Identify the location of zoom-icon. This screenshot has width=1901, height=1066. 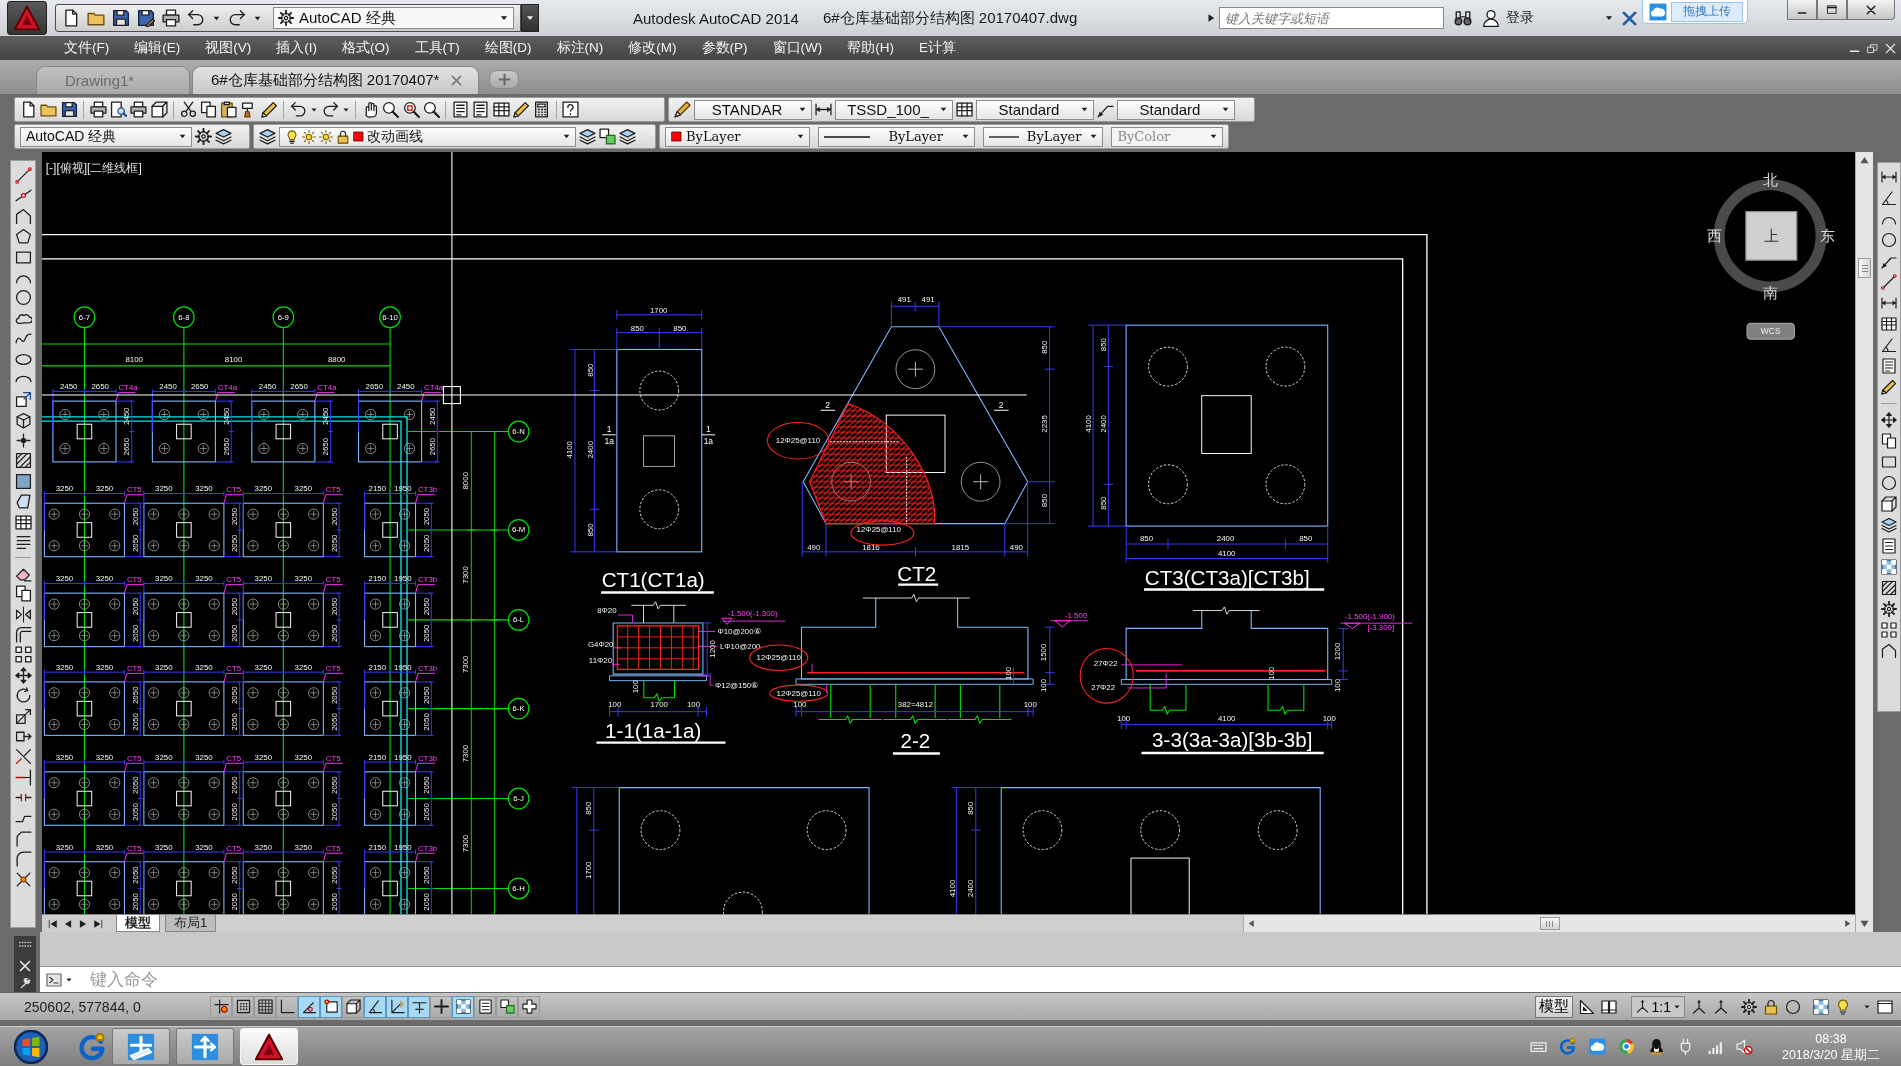
(431, 109).